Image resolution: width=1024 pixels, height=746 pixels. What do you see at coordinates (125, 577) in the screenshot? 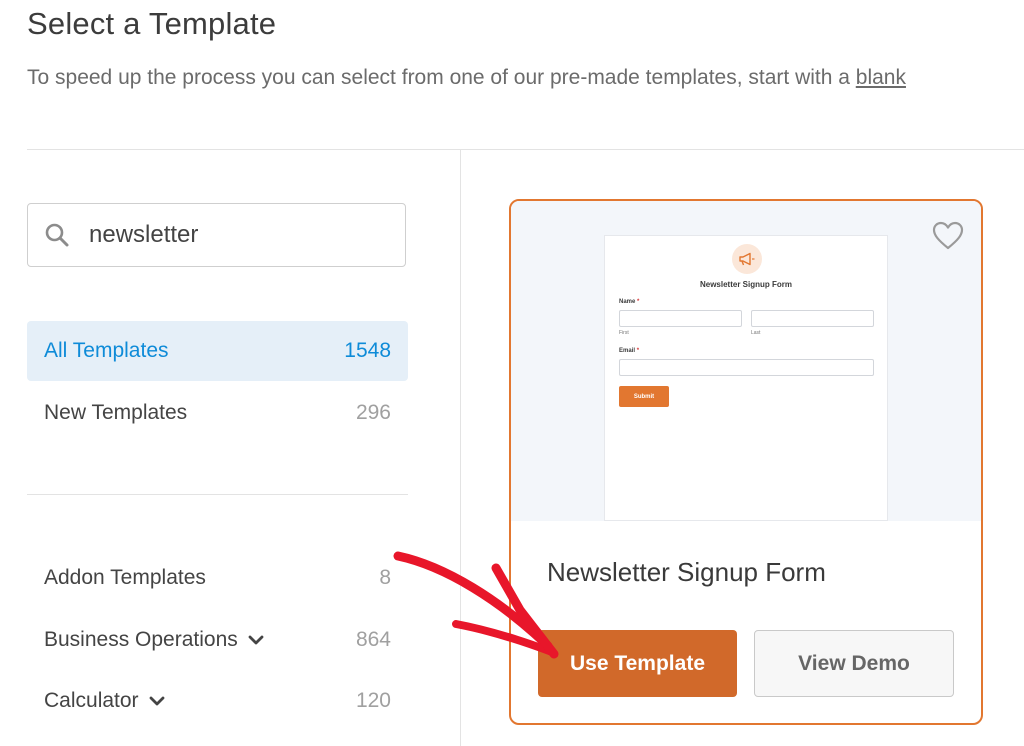
I see `category-label: Addon Templates` at bounding box center [125, 577].